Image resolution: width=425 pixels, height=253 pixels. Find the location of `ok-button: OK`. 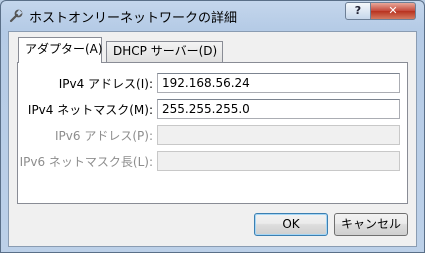

ok-button: OK is located at coordinates (291, 224).